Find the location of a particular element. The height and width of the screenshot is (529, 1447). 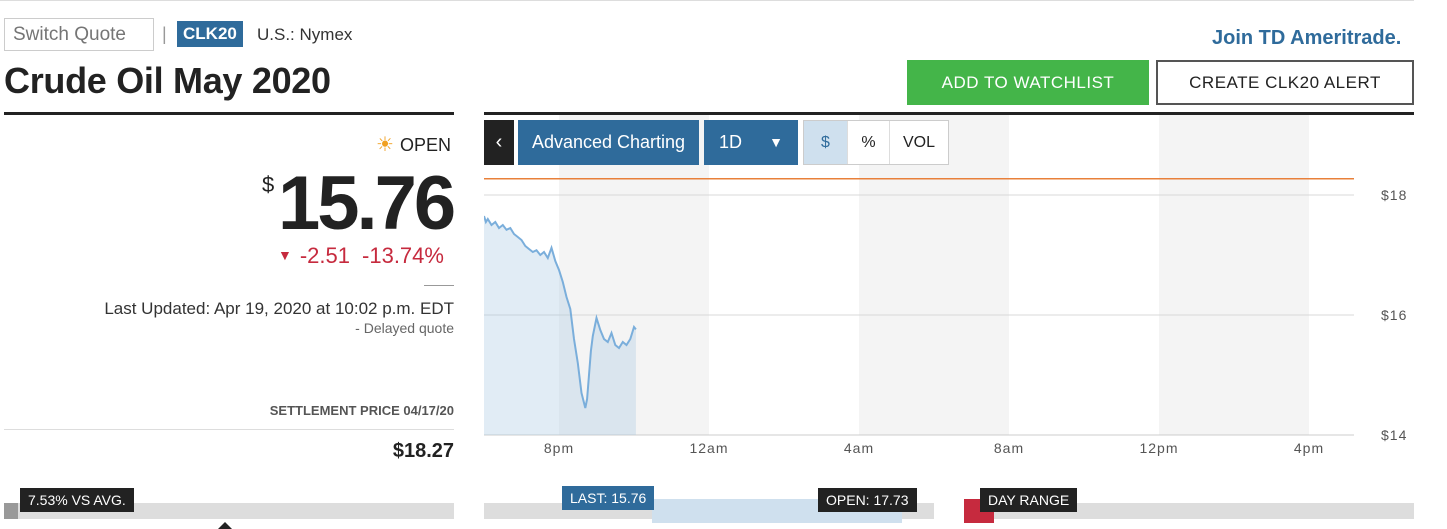

change-percent: -13.74% is located at coordinates (403, 255).